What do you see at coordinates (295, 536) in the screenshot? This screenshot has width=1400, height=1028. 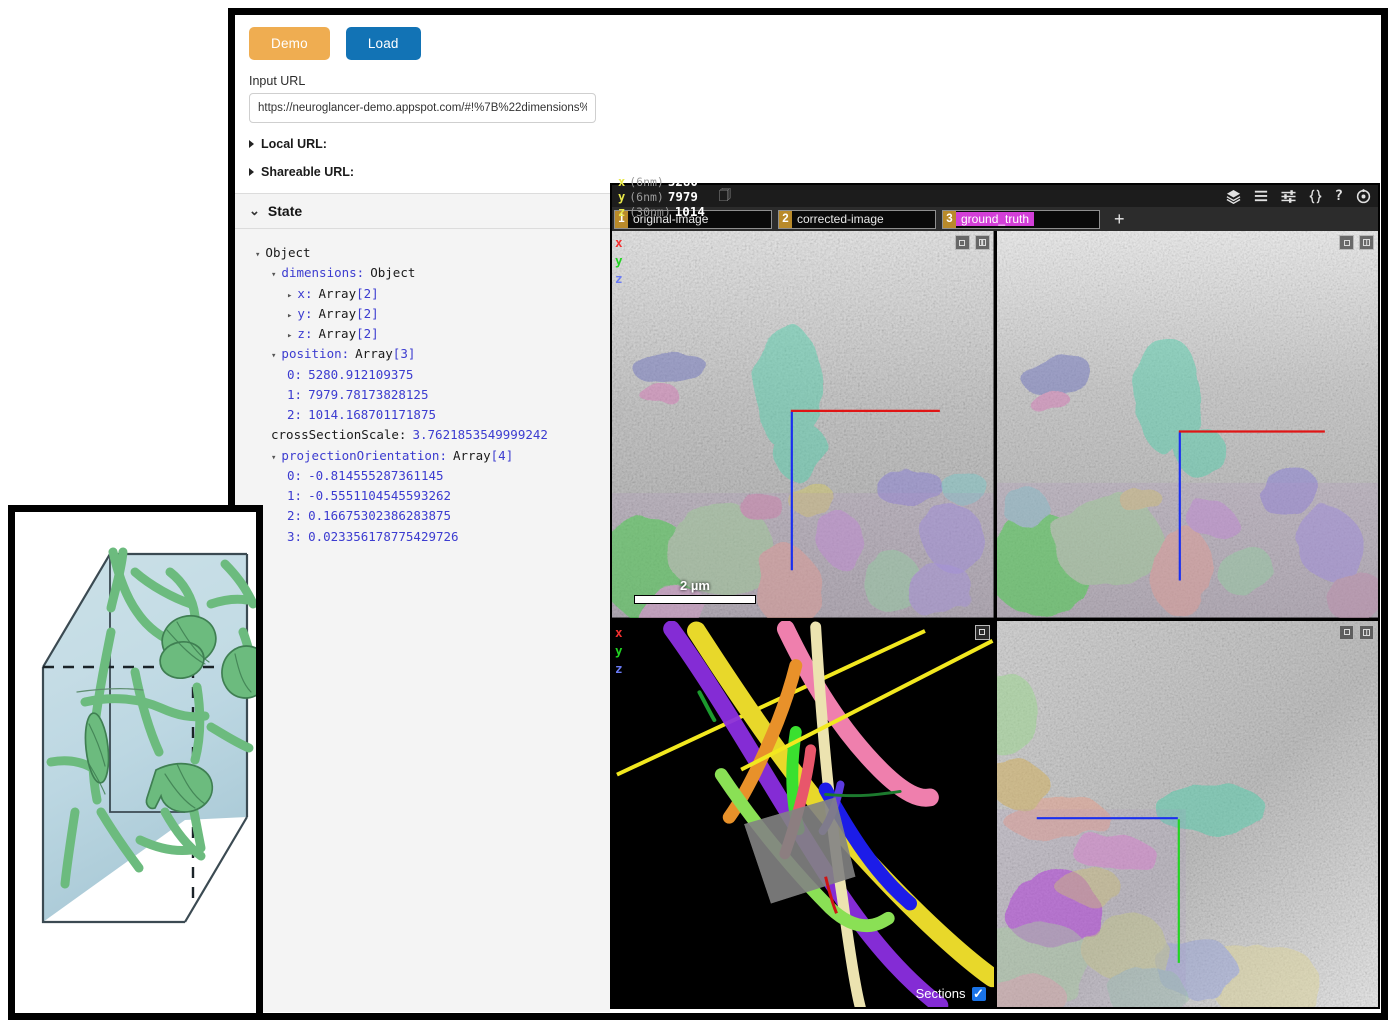 I see `state-tree-key: 3:` at bounding box center [295, 536].